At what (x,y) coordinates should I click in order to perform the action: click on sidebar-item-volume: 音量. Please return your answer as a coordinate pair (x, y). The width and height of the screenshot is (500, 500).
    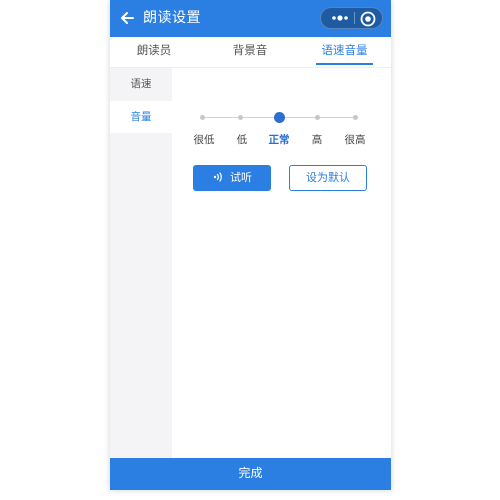
    Looking at the image, I should click on (141, 117).